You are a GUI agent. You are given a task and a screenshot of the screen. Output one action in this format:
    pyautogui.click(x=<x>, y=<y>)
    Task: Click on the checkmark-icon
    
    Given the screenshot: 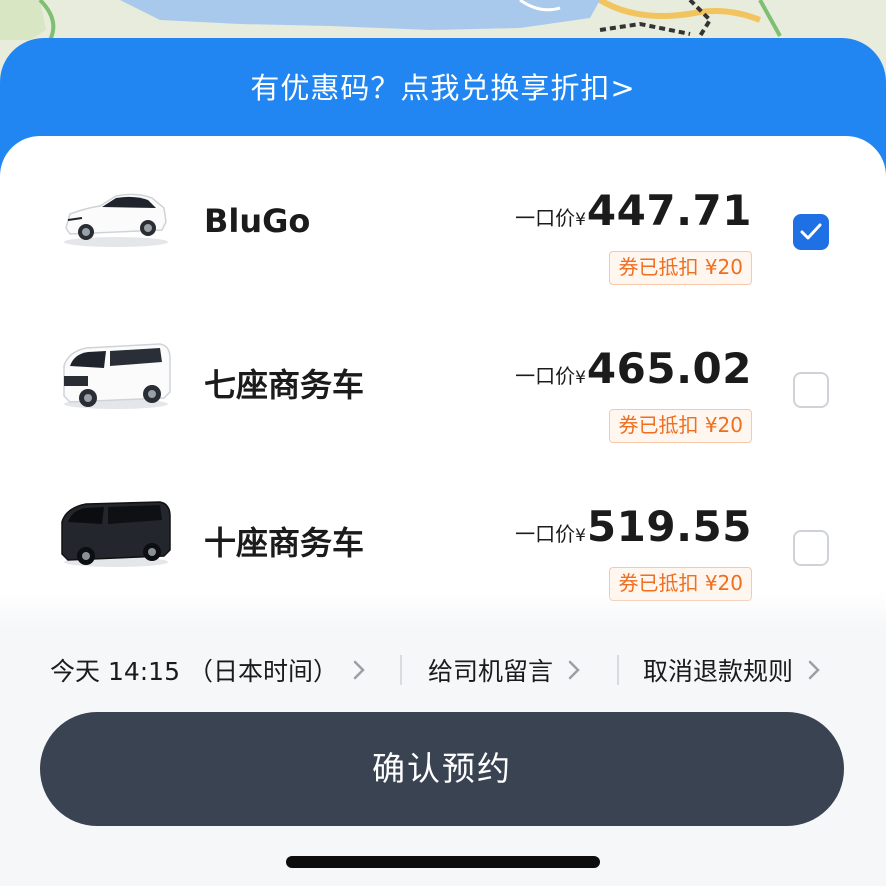 What is the action you would take?
    pyautogui.click(x=811, y=231)
    